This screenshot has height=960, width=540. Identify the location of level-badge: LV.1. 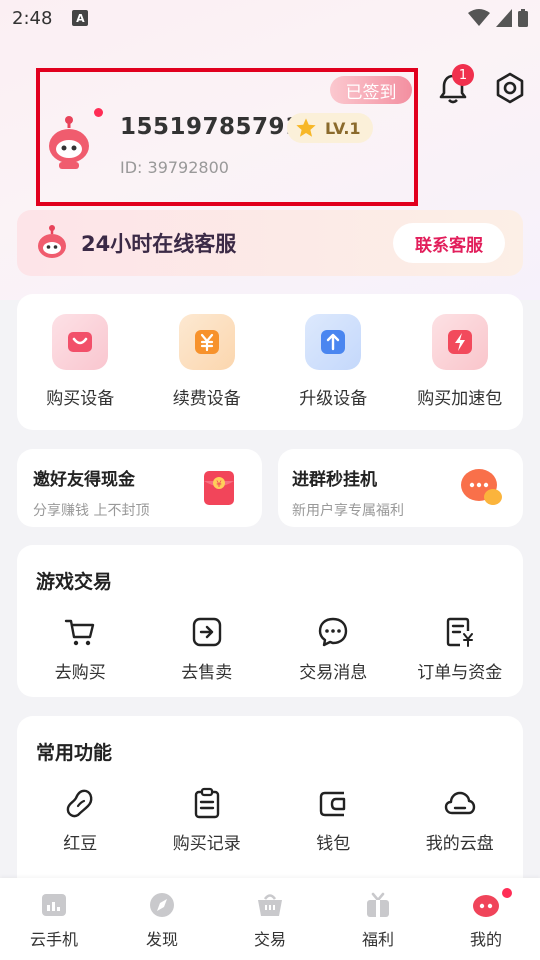
(330, 128).